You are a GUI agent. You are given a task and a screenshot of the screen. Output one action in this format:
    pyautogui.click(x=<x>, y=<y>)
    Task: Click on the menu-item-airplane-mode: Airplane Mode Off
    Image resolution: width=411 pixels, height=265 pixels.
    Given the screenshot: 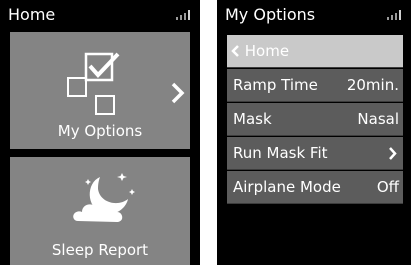 What is the action you would take?
    pyautogui.click(x=315, y=187)
    